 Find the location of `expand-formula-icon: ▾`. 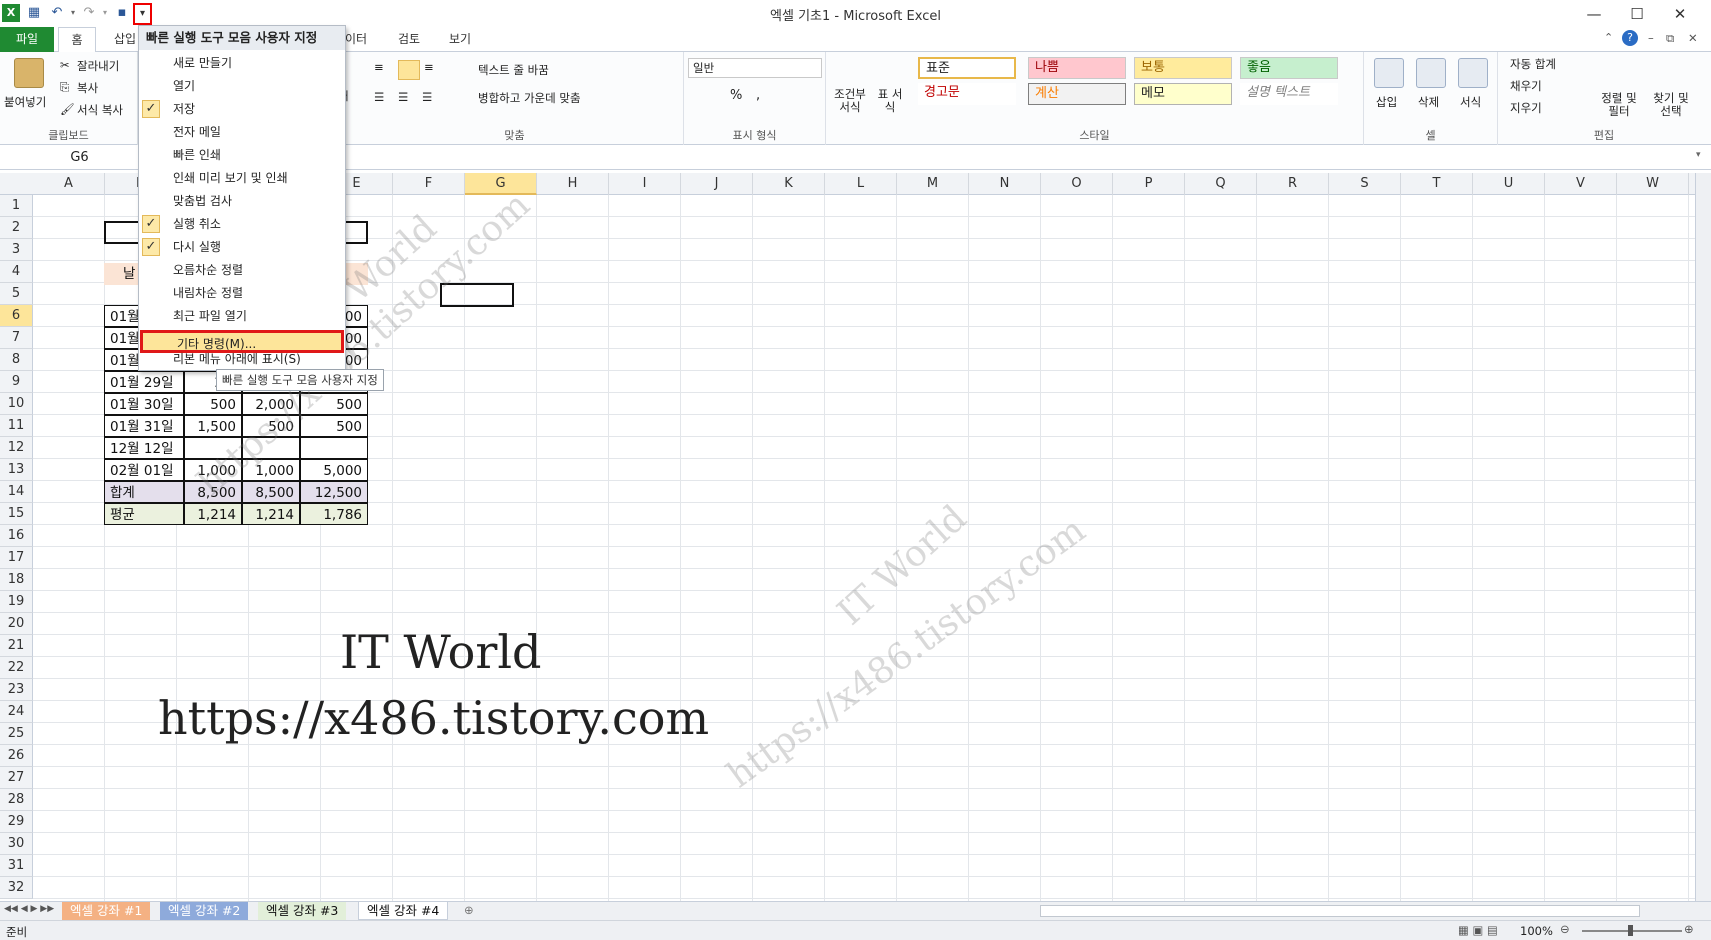

expand-formula-icon: ▾ is located at coordinates (1698, 155).